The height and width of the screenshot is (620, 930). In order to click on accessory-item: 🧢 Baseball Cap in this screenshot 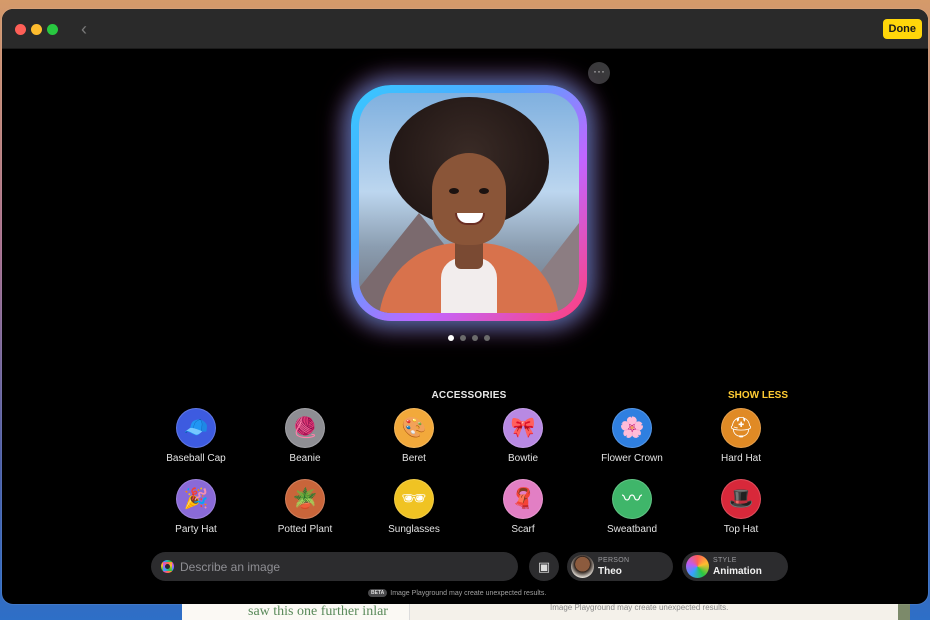, I will do `click(196, 436)`.